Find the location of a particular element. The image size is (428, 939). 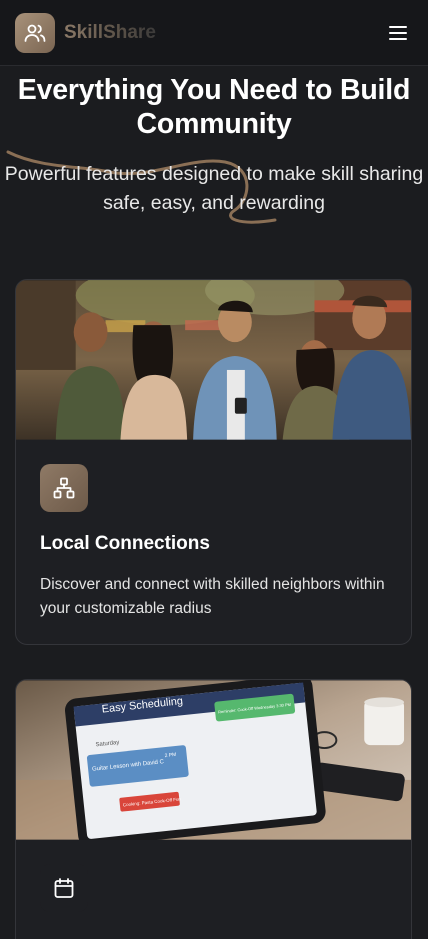

users-icon is located at coordinates (35, 33).